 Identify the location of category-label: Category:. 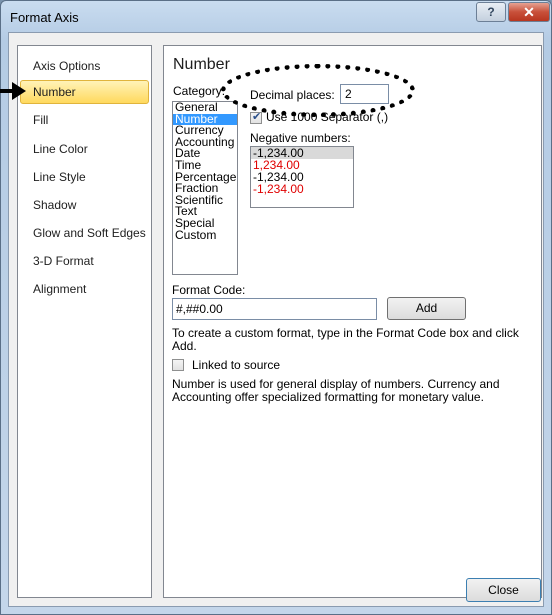
(199, 91).